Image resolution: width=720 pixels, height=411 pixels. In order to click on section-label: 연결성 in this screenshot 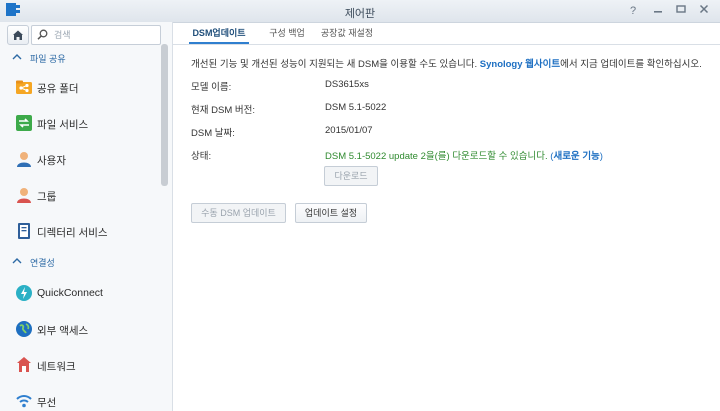, I will do `click(42, 263)`.